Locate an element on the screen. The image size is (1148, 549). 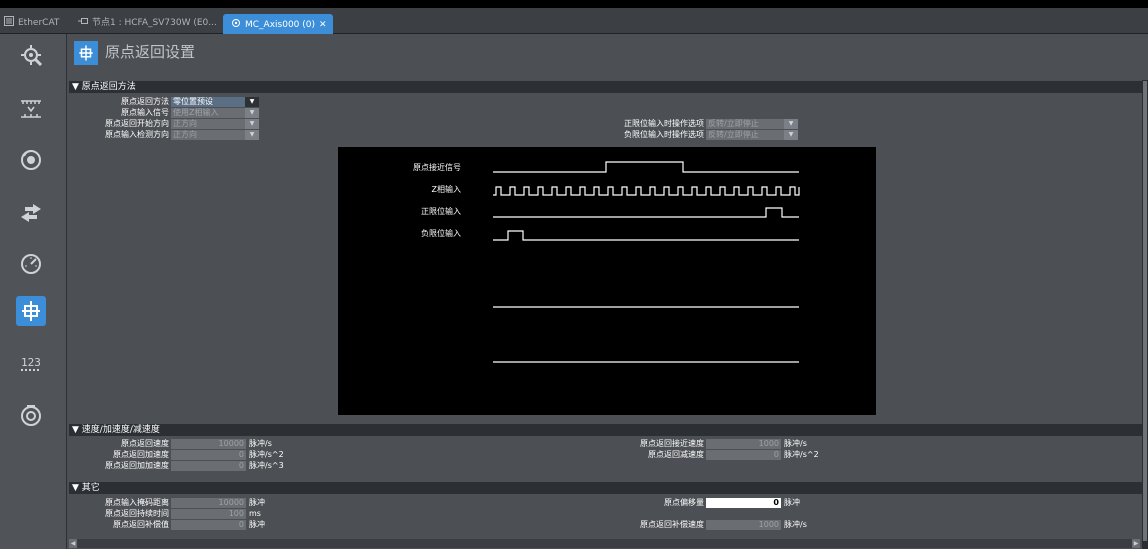
input-signal-select: 使用Z相输入 ▼ is located at coordinates (215, 113).